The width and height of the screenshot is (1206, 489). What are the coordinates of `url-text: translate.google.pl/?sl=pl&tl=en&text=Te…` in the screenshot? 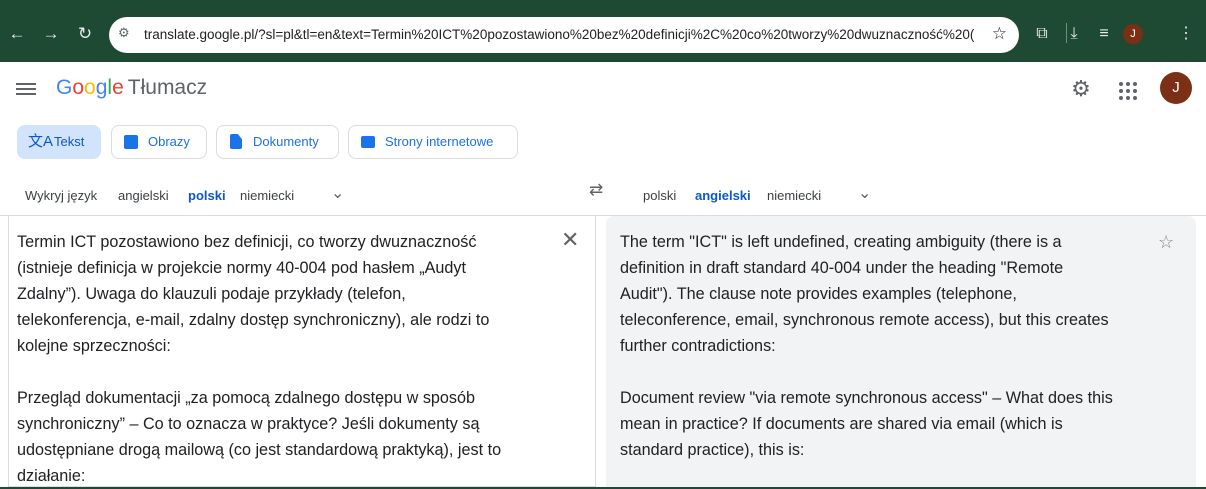 It's located at (559, 36).